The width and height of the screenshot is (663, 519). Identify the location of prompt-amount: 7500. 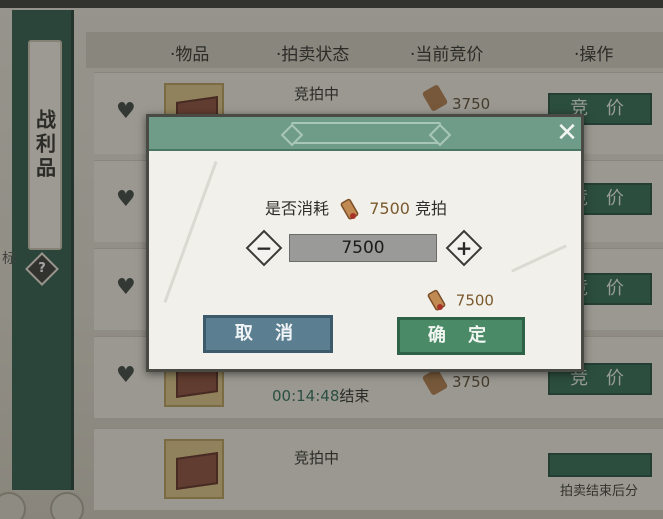
(389, 208).